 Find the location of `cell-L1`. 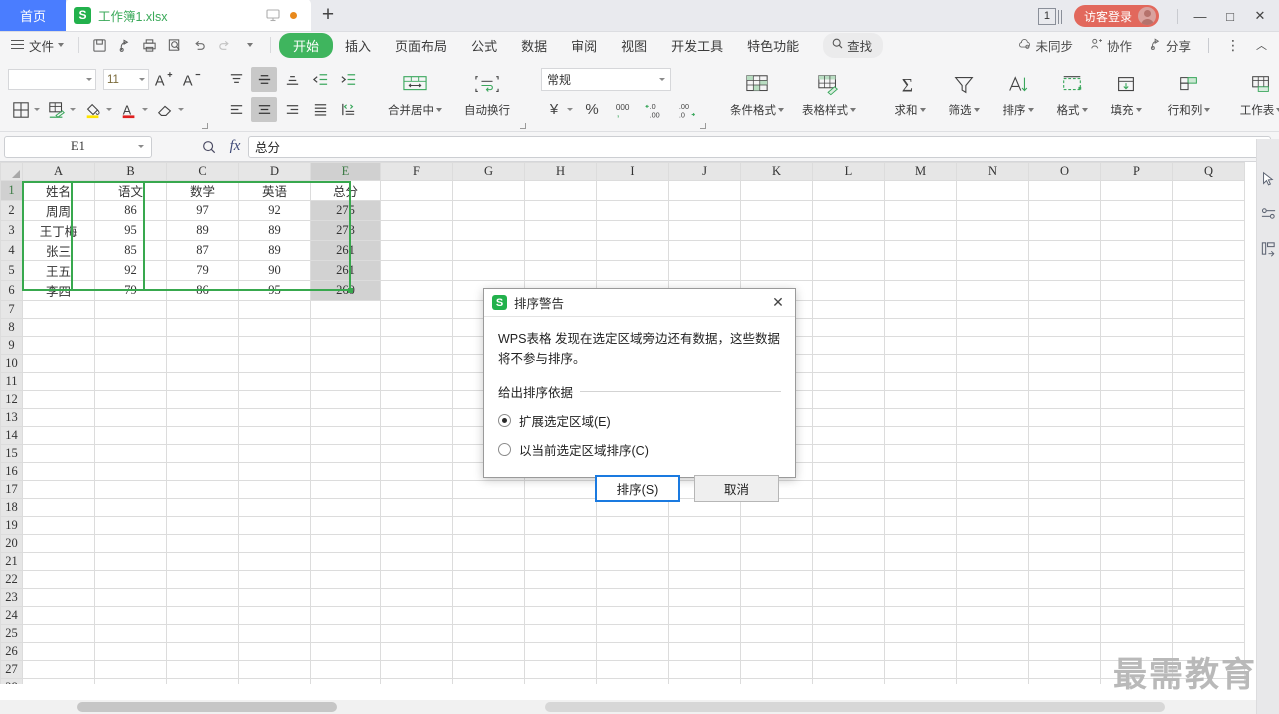

cell-L1 is located at coordinates (848, 190).